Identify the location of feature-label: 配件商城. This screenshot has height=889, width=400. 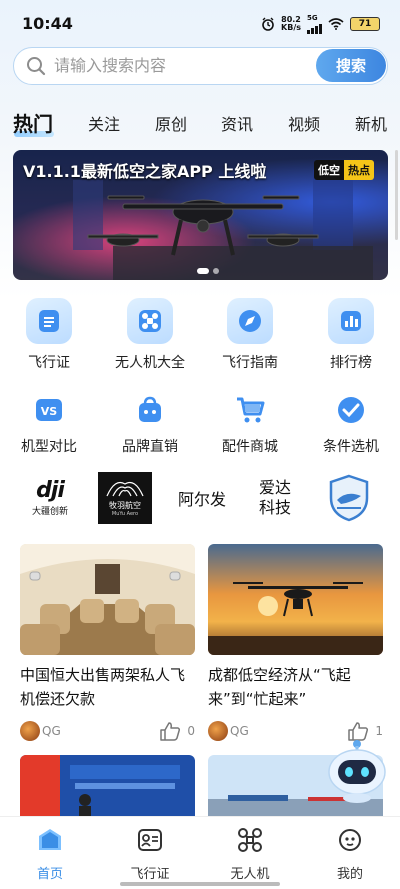
(250, 447).